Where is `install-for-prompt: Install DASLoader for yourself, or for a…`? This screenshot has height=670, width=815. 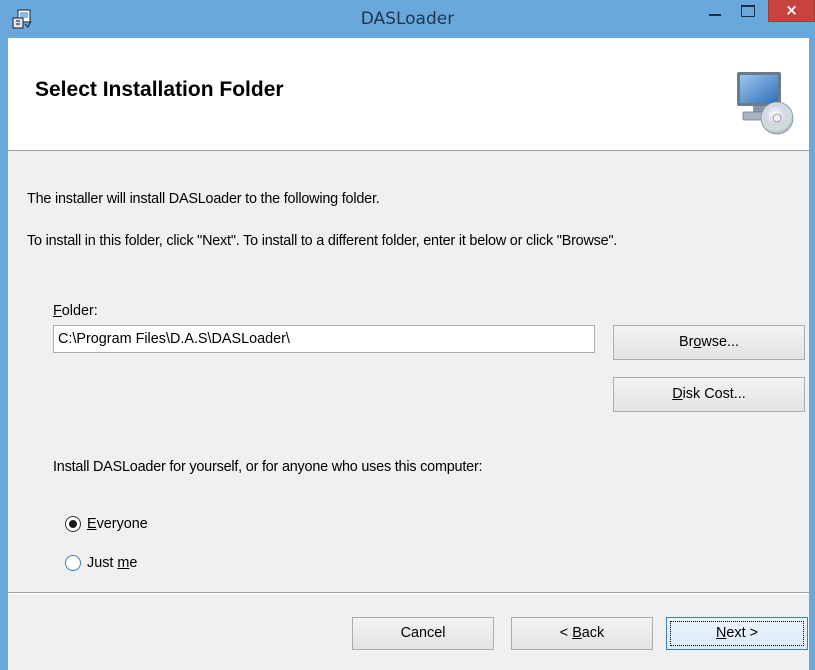
install-for-prompt: Install DASLoader for yourself, or for a… is located at coordinates (268, 467).